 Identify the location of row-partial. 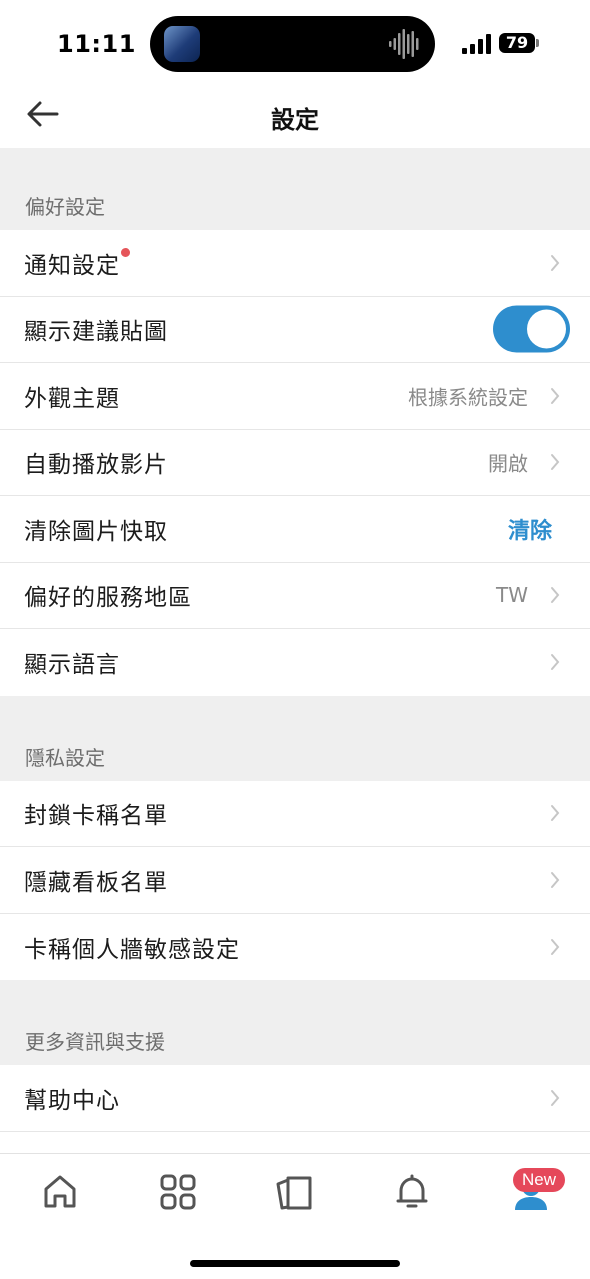
(295, 1142).